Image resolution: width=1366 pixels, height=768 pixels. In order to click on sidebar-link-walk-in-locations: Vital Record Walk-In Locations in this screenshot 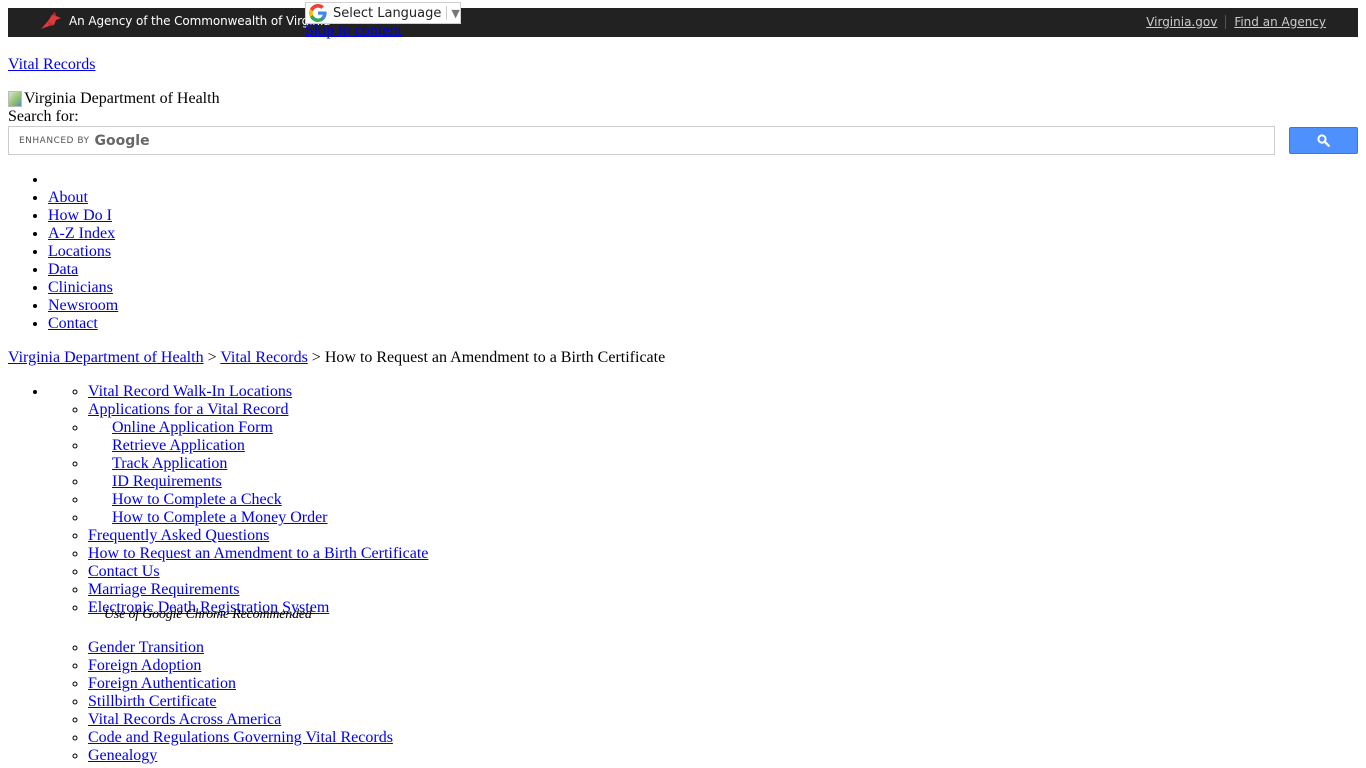, I will do `click(190, 391)`.